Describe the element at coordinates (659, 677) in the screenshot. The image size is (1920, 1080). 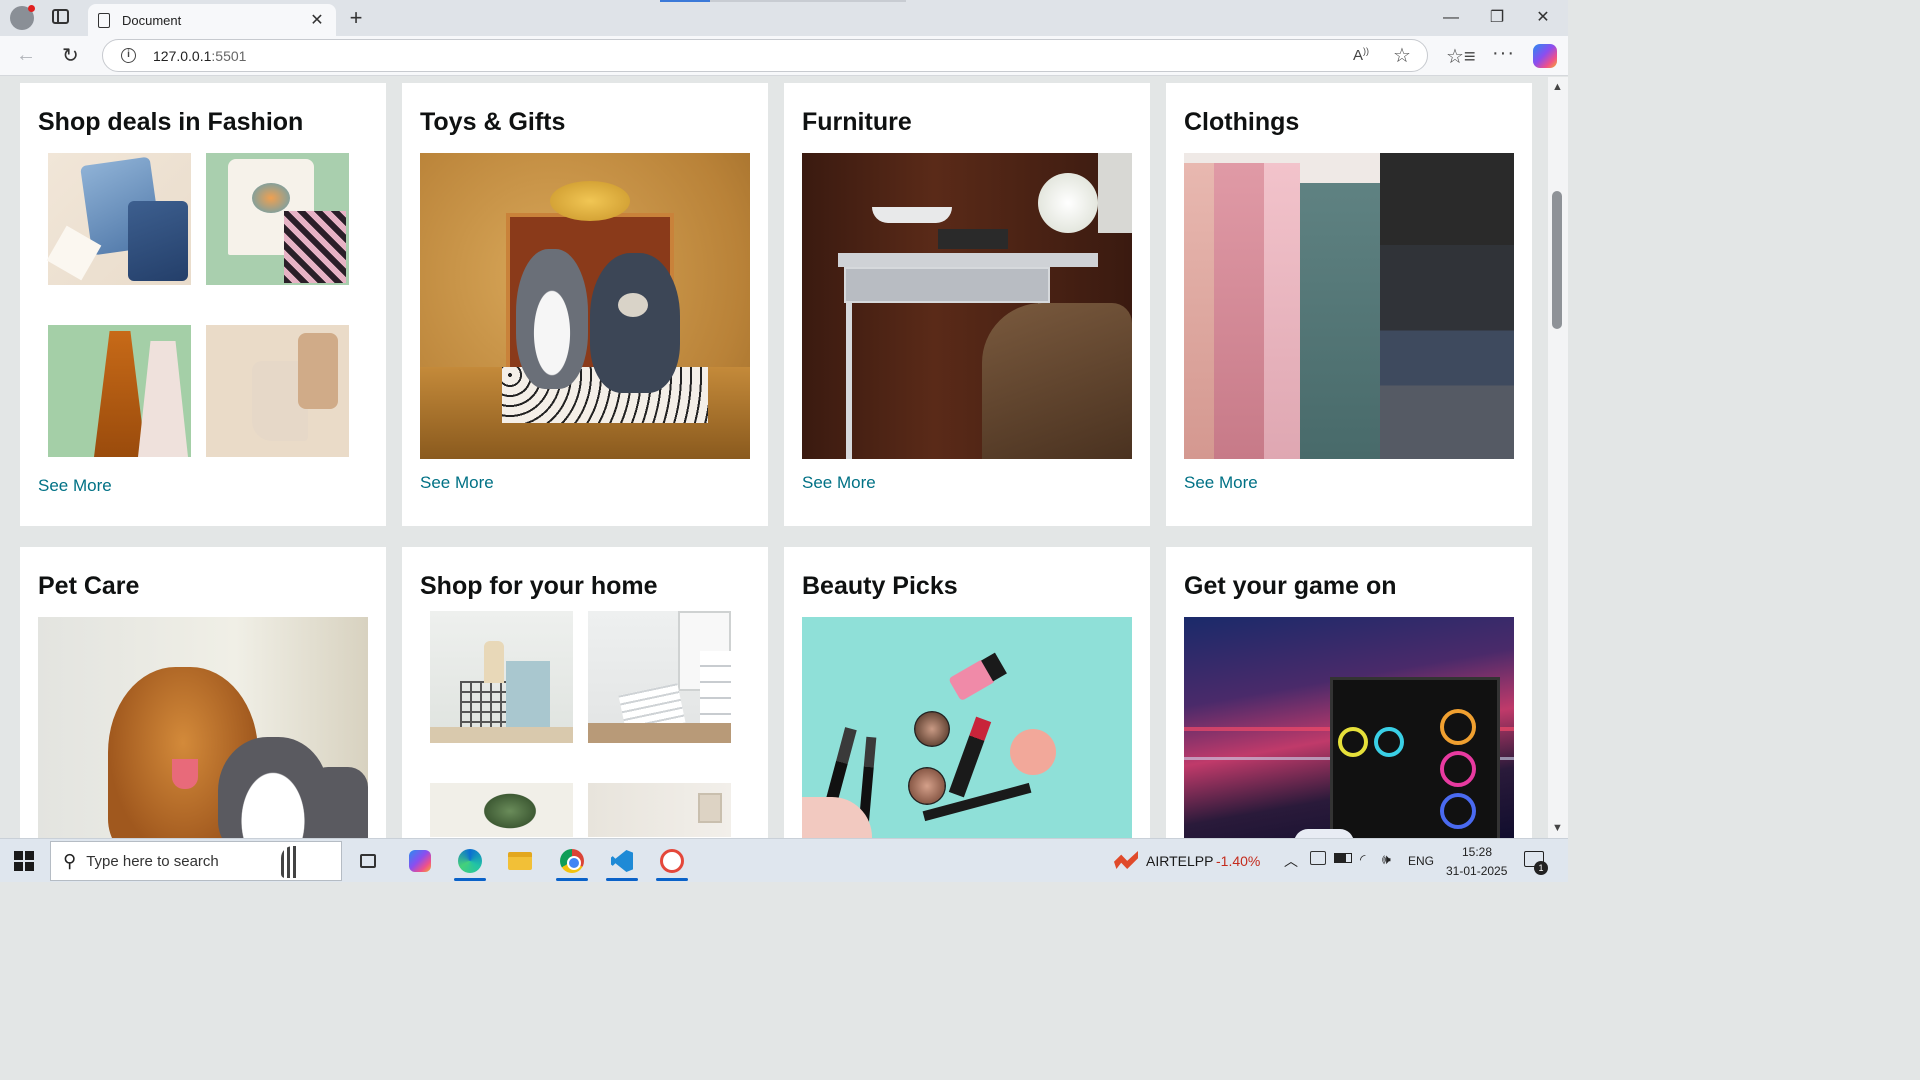
I see `storage-crates-image` at that location.